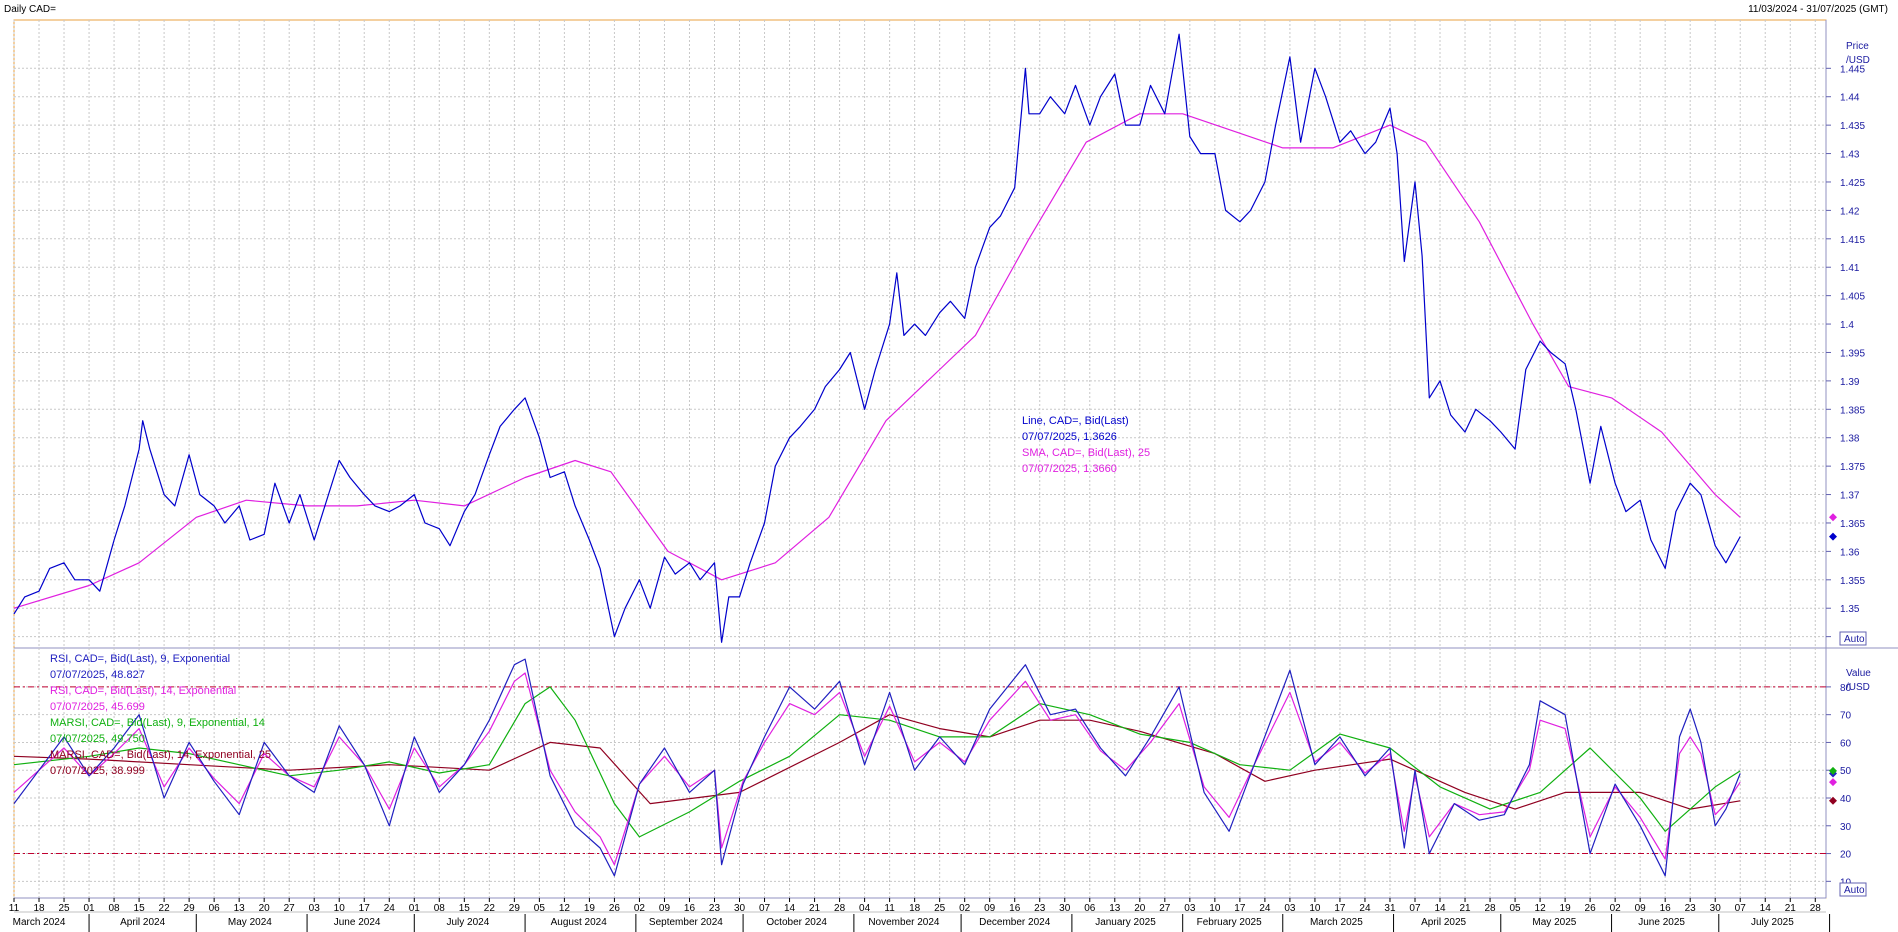 This screenshot has width=1898, height=932. I want to click on month-label: July 2025, so click(1772, 922).